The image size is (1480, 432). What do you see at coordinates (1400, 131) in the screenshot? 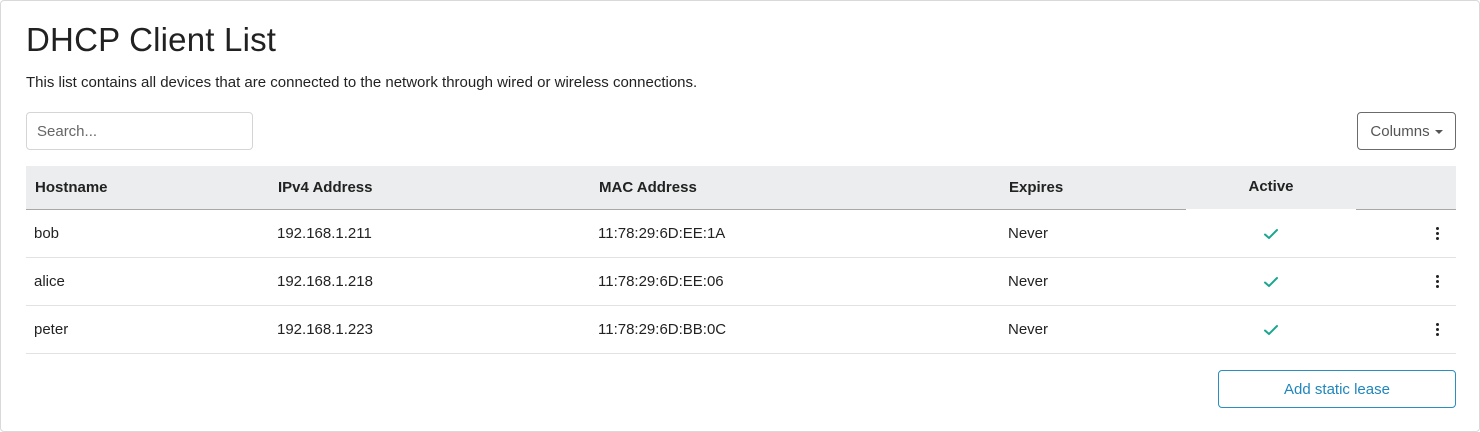
I see `columns-label: Columns` at bounding box center [1400, 131].